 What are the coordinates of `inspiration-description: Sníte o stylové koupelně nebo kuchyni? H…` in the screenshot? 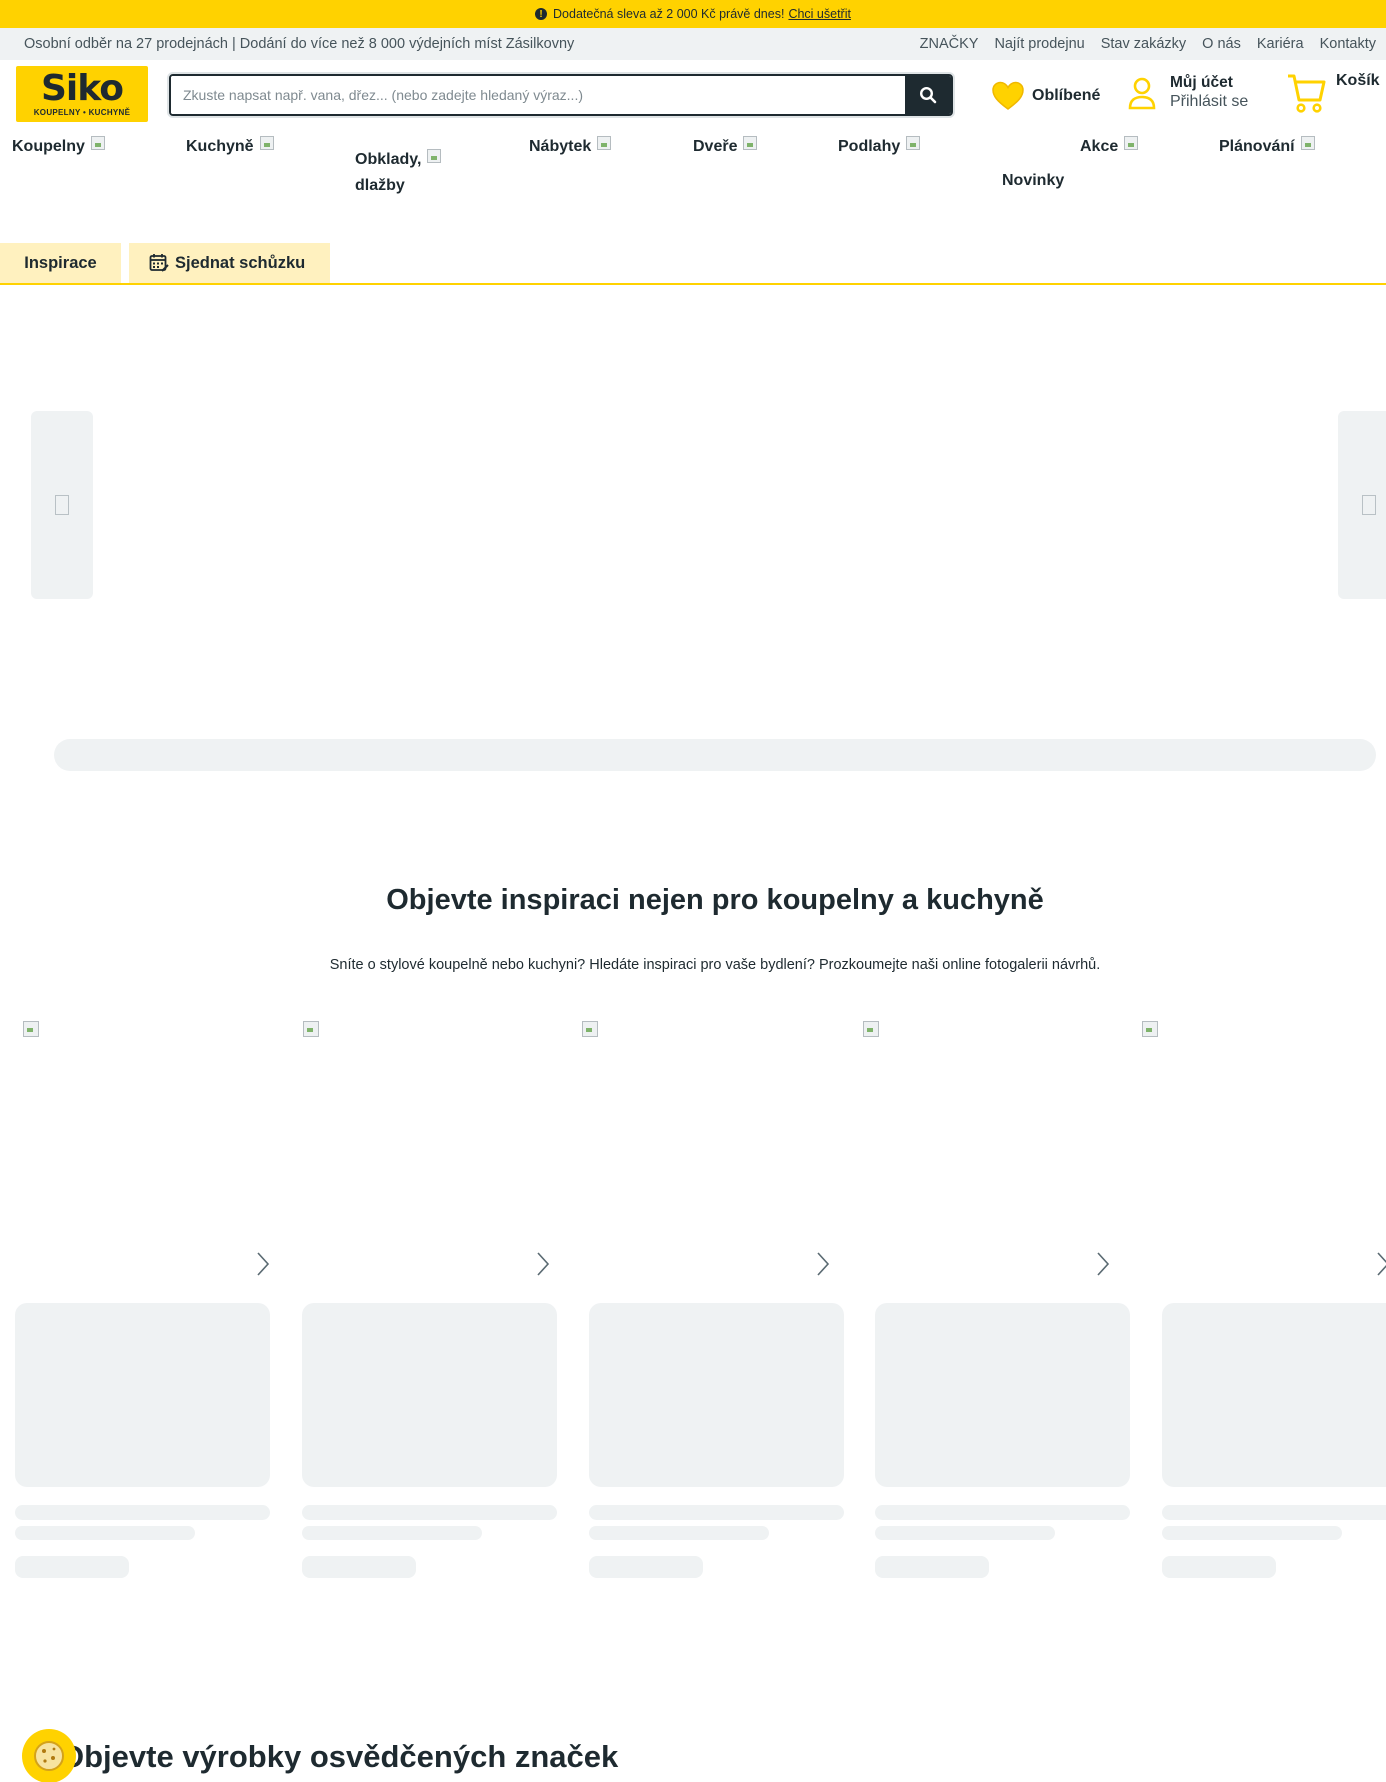 It's located at (715, 965).